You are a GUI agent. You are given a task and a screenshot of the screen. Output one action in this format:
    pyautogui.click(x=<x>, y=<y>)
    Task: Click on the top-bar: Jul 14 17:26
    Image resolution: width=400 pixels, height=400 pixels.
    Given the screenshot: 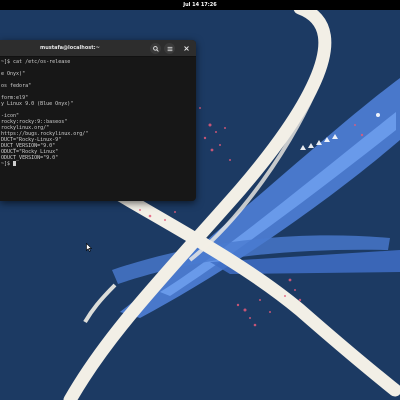 What is the action you would take?
    pyautogui.click(x=200, y=5)
    